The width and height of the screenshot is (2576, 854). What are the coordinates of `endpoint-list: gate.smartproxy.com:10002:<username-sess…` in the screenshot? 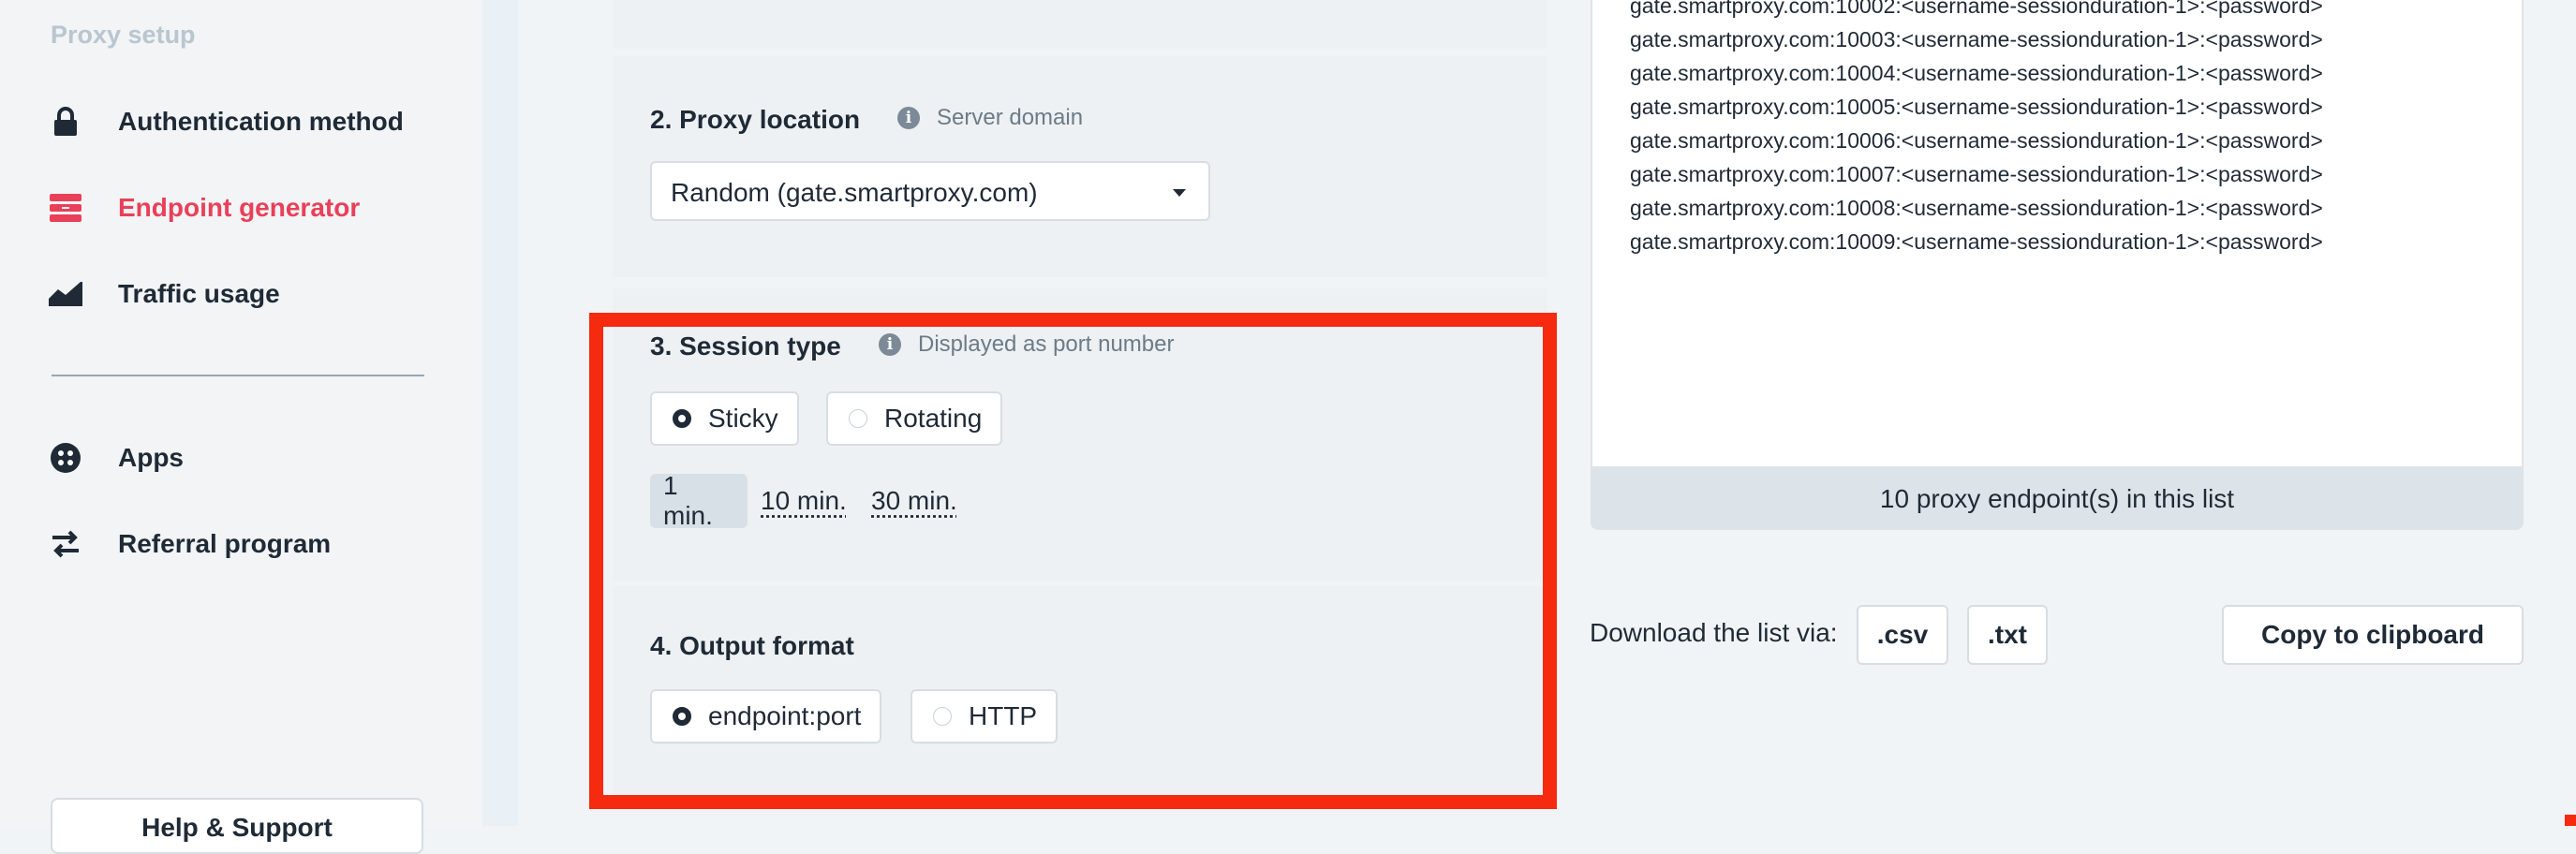 It's located at (1977, 129).